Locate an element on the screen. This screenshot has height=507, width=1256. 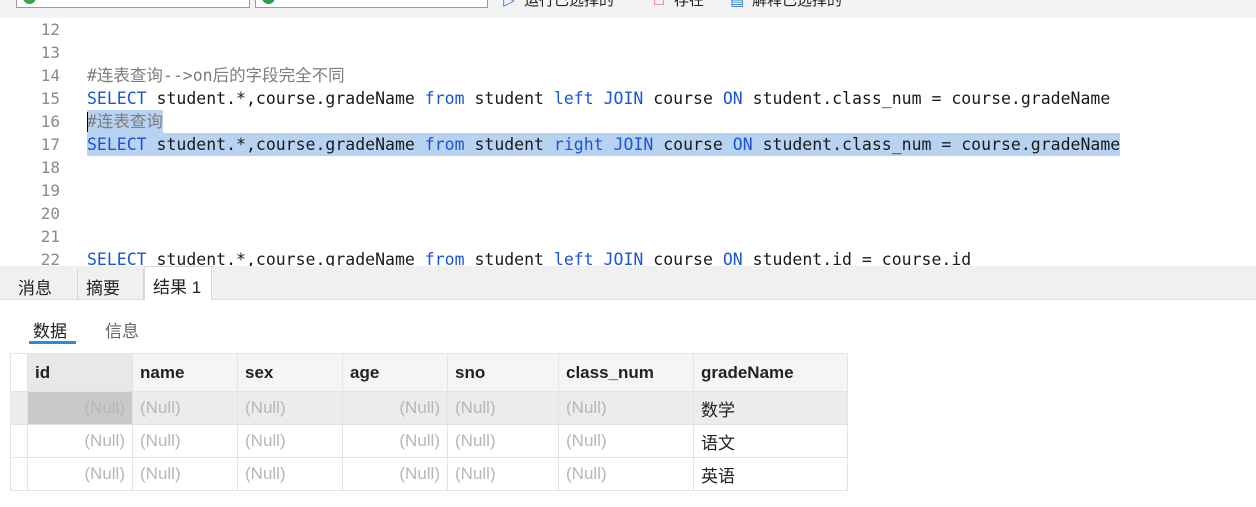
line-number: 22 is located at coordinates (50, 258).